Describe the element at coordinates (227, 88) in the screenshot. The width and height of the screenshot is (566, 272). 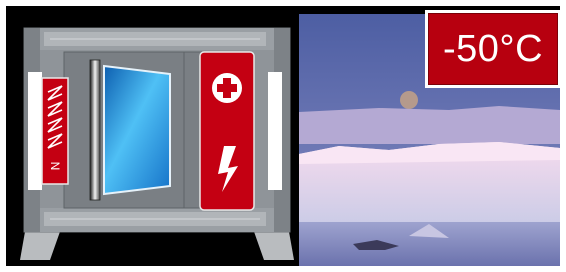
I see `plus-icon` at that location.